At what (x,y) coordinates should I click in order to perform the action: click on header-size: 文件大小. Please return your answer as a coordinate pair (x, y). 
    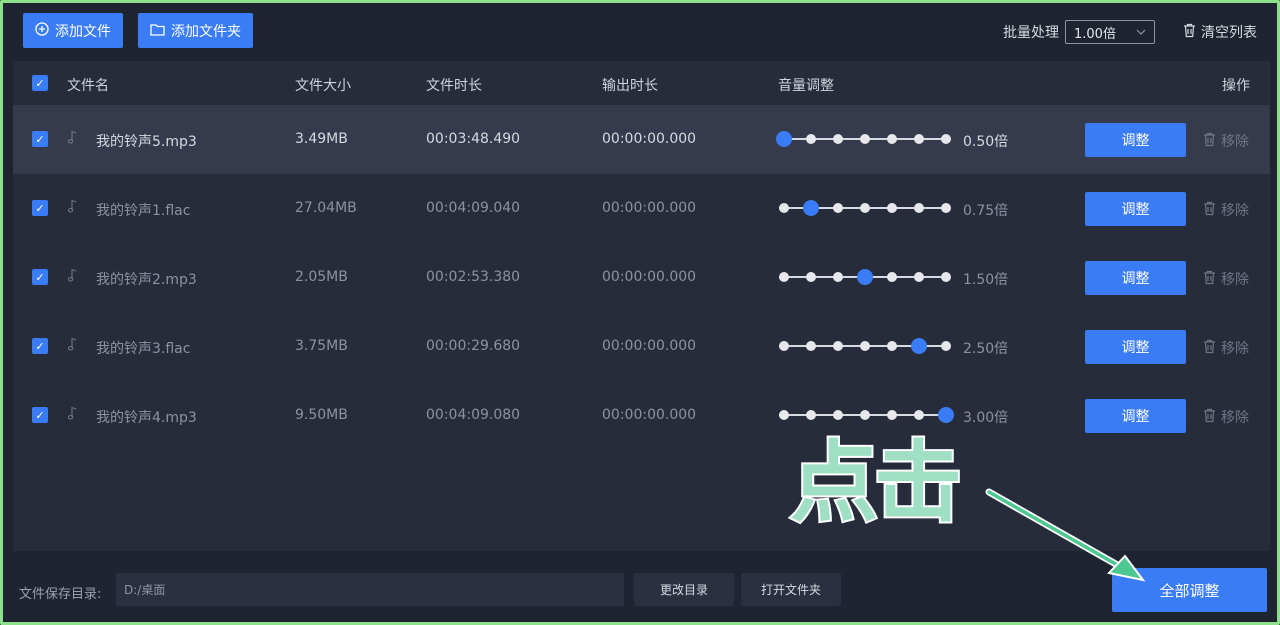
    Looking at the image, I should click on (323, 86).